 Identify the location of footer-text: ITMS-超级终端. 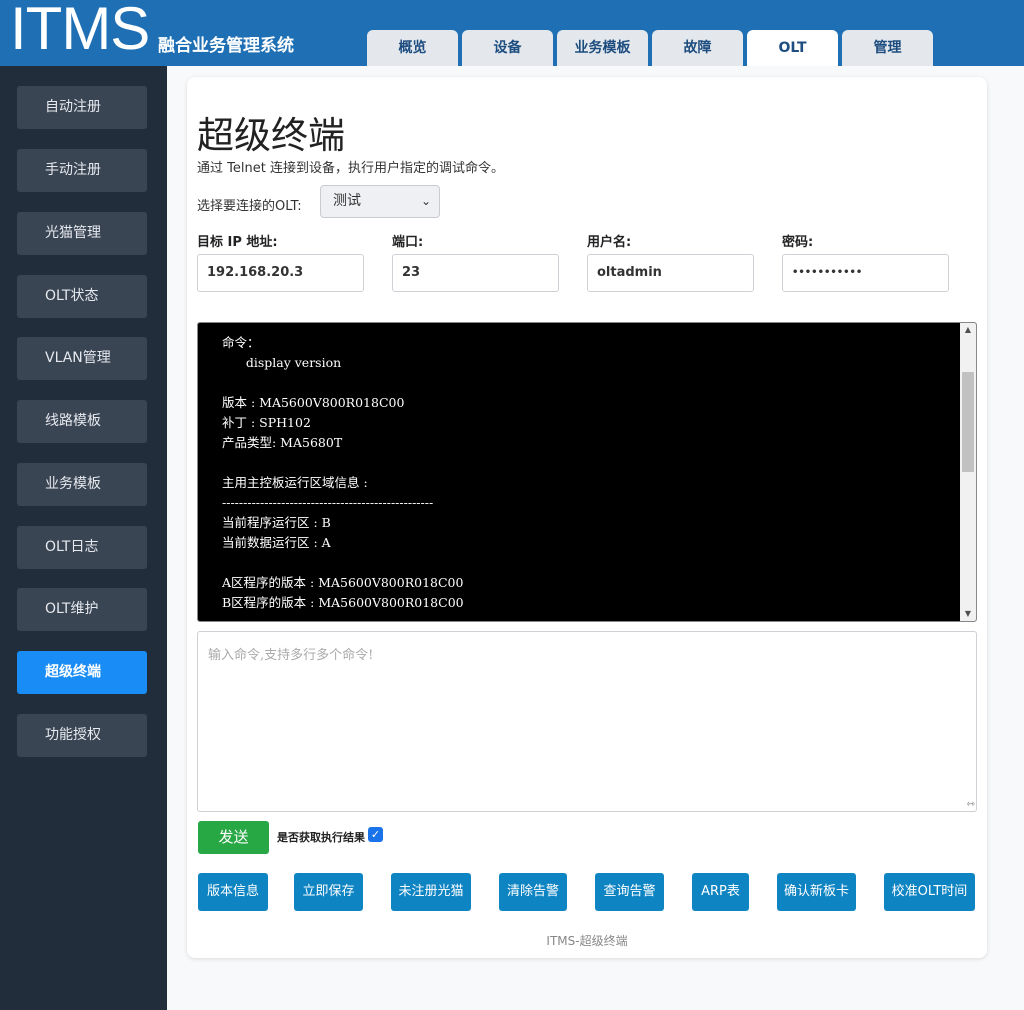
(587, 941).